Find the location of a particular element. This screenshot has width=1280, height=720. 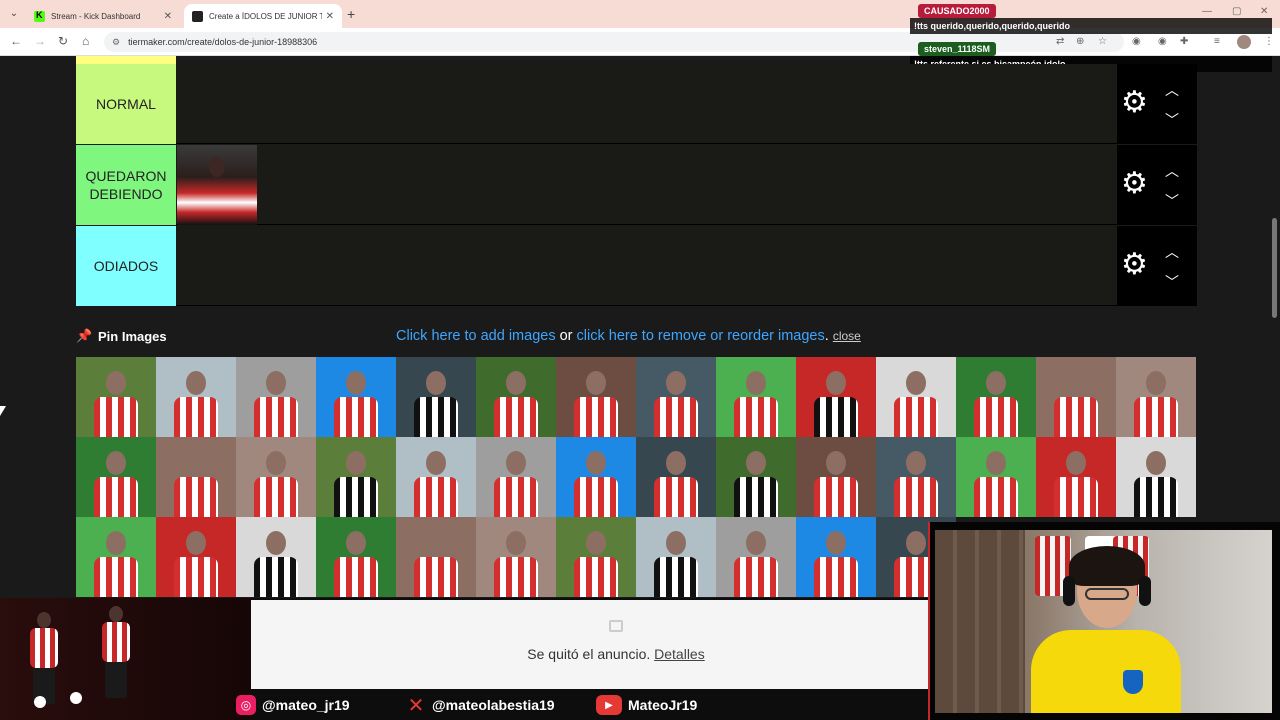

page-scrollbar is located at coordinates (1274, 268).